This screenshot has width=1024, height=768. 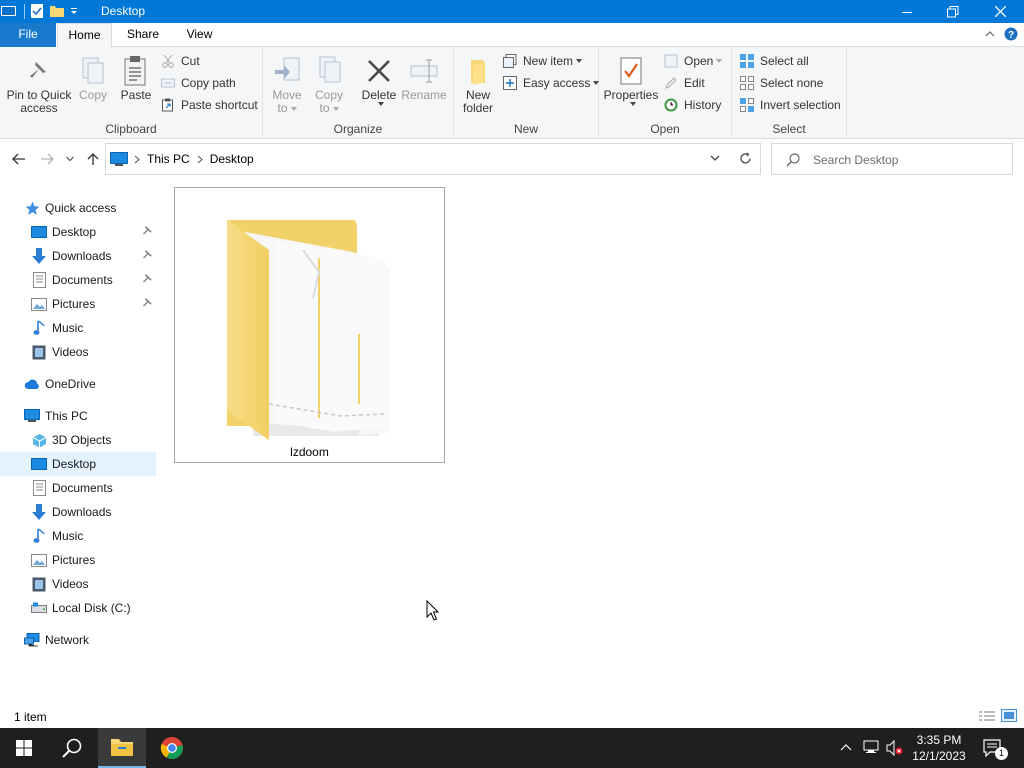 What do you see at coordinates (892, 159) in the screenshot?
I see `search-box: Search Desktop` at bounding box center [892, 159].